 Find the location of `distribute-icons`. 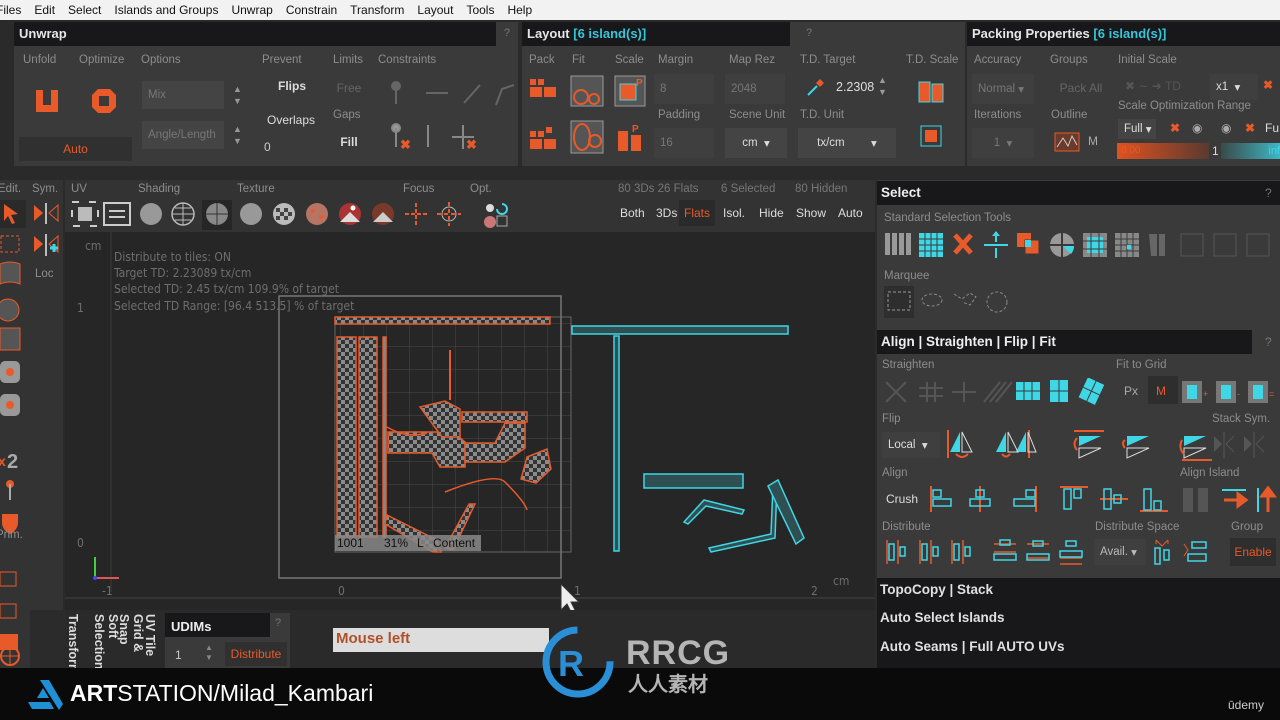

distribute-icons is located at coordinates (984, 552).